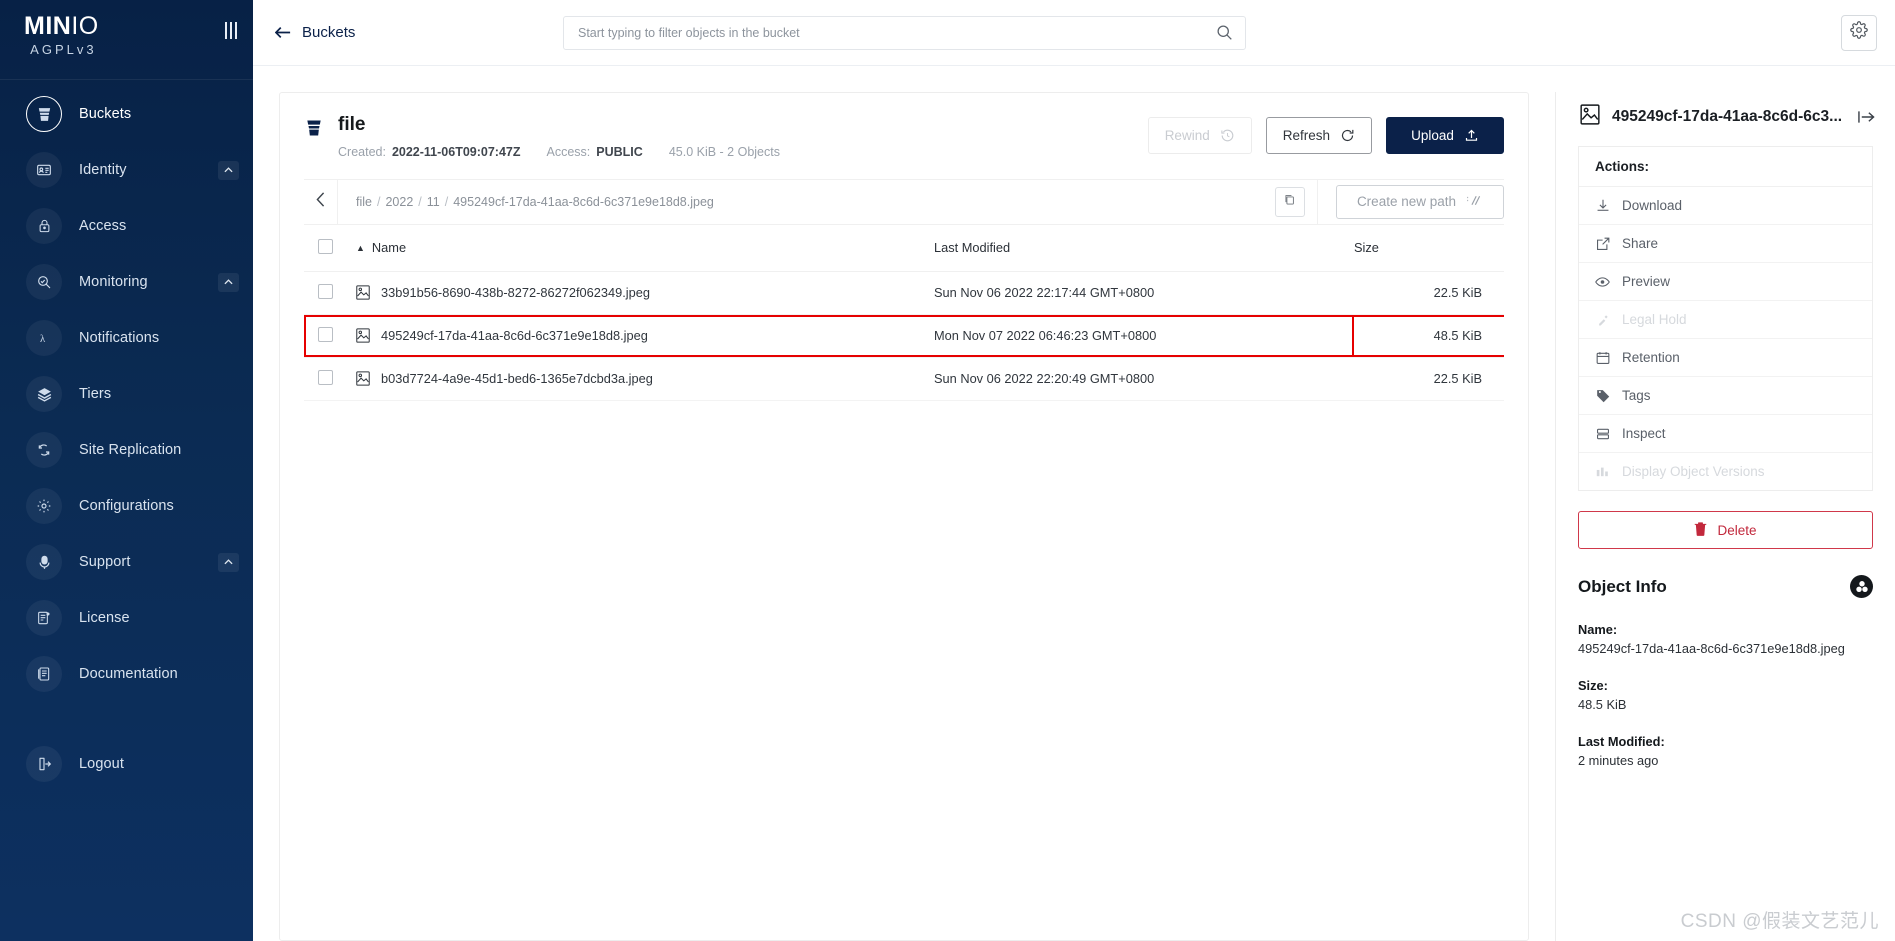  I want to click on column-header-last-modified-label: Last Modified, so click(972, 248).